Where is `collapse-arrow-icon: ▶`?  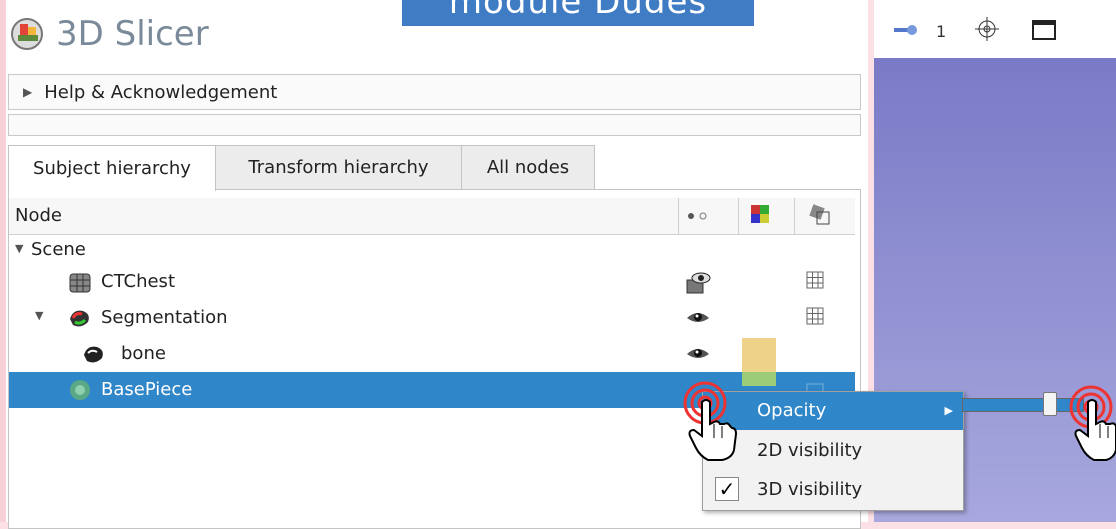
collapse-arrow-icon: ▶ is located at coordinates (28, 92).